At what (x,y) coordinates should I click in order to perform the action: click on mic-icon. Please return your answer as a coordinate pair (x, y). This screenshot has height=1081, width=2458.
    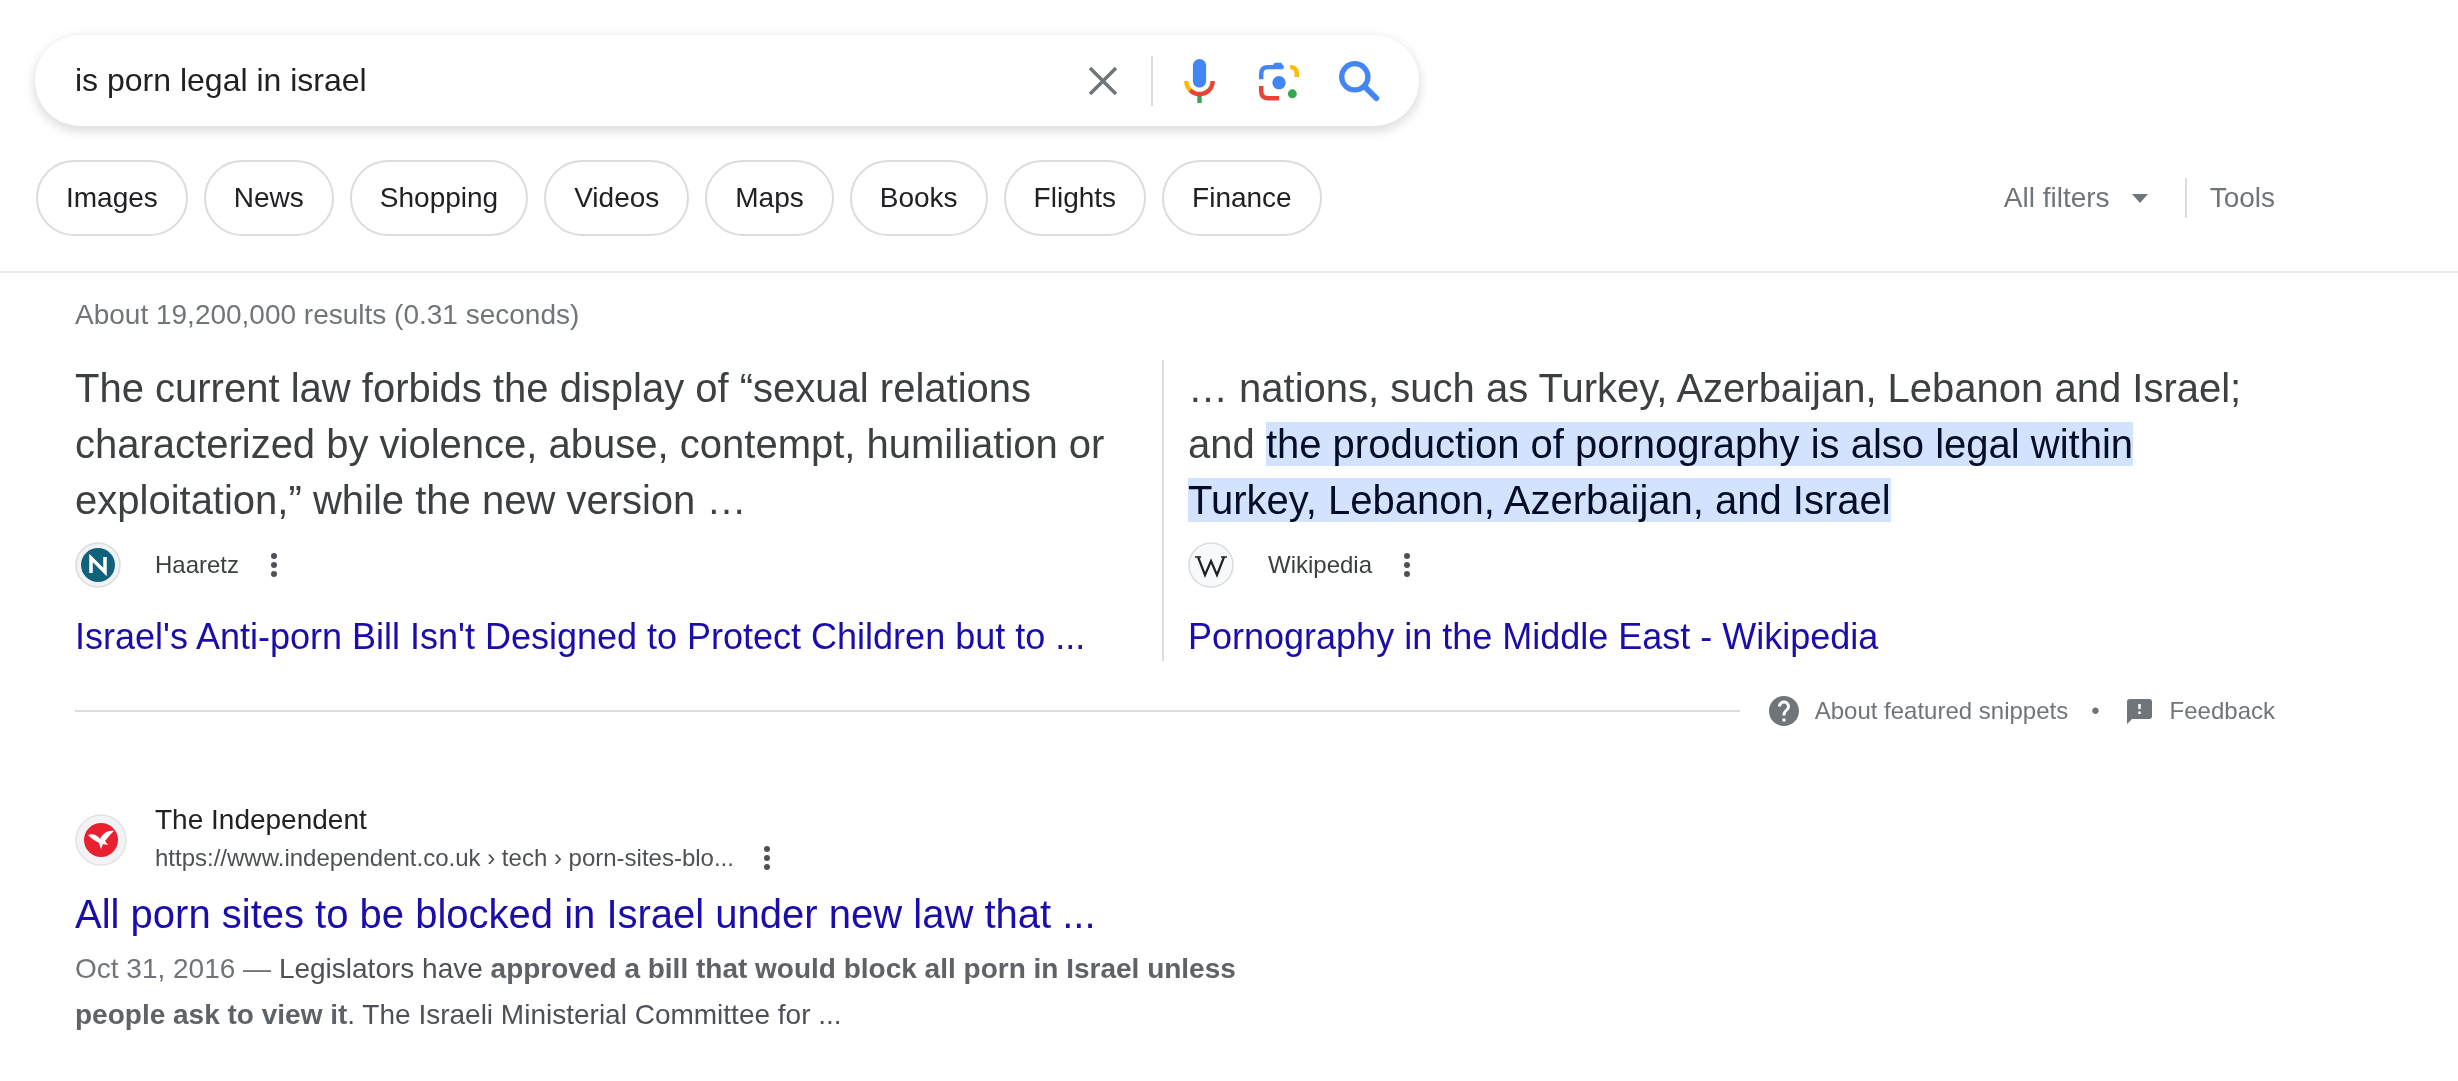
    Looking at the image, I should click on (1199, 80).